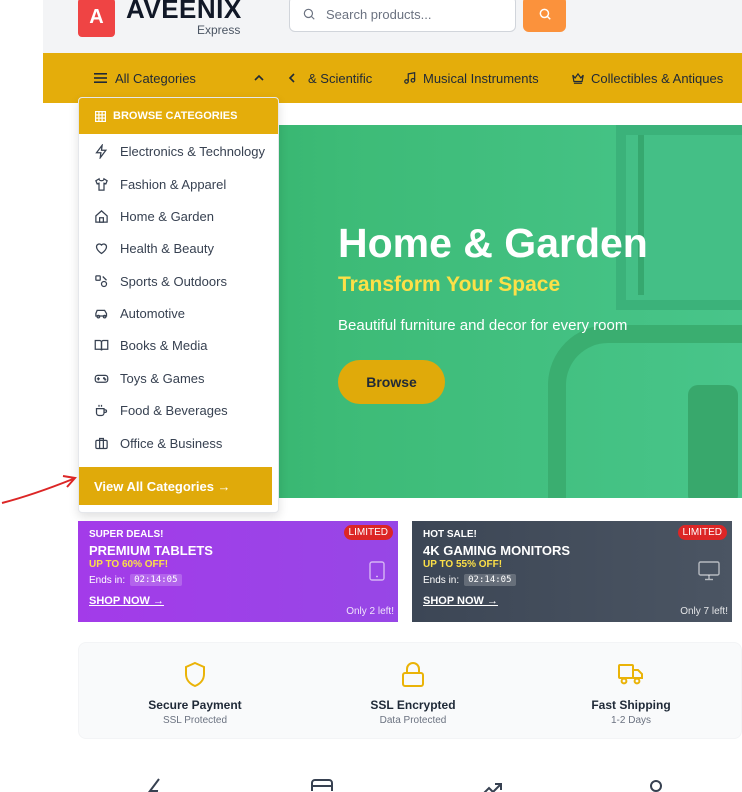 This screenshot has height=792, width=742. What do you see at coordinates (126, 534) in the screenshot?
I see `deal-kicker: SUPER DEALS!` at bounding box center [126, 534].